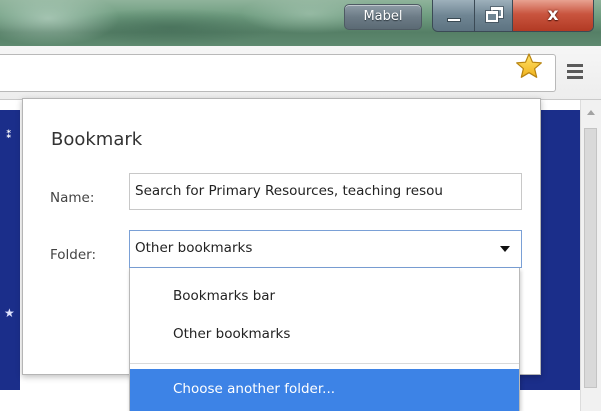  Describe the element at coordinates (97, 139) in the screenshot. I see `bookmark-title: Bookmark` at that location.